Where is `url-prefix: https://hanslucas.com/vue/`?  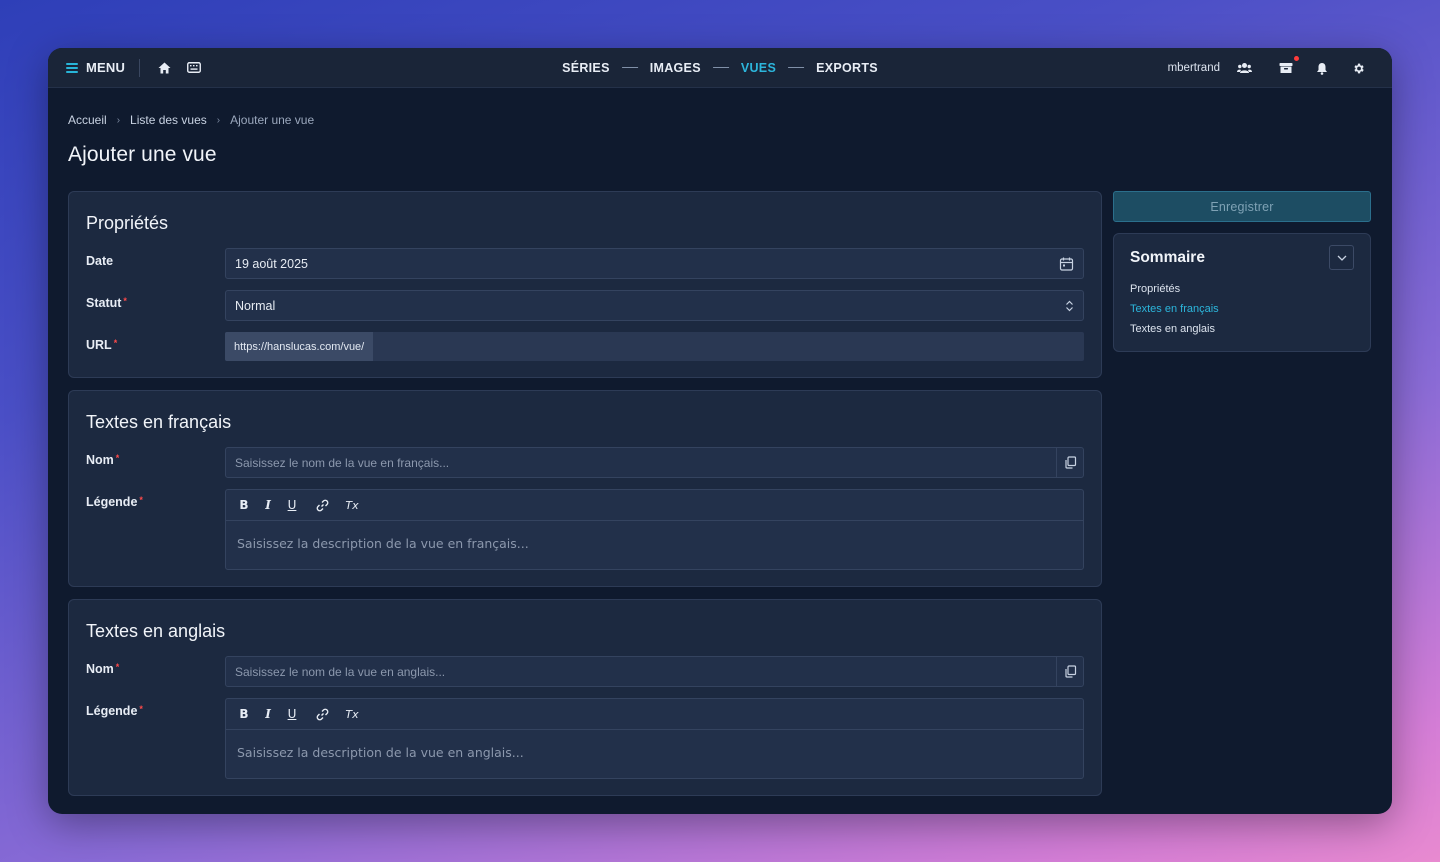
url-prefix: https://hanslucas.com/vue/ is located at coordinates (299, 346).